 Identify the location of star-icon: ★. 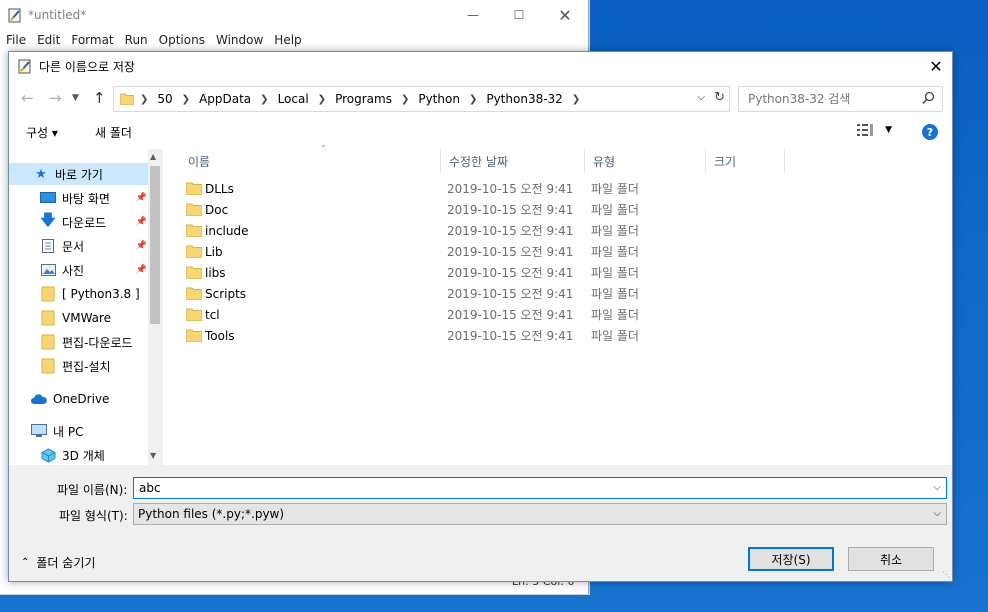
(41, 174).